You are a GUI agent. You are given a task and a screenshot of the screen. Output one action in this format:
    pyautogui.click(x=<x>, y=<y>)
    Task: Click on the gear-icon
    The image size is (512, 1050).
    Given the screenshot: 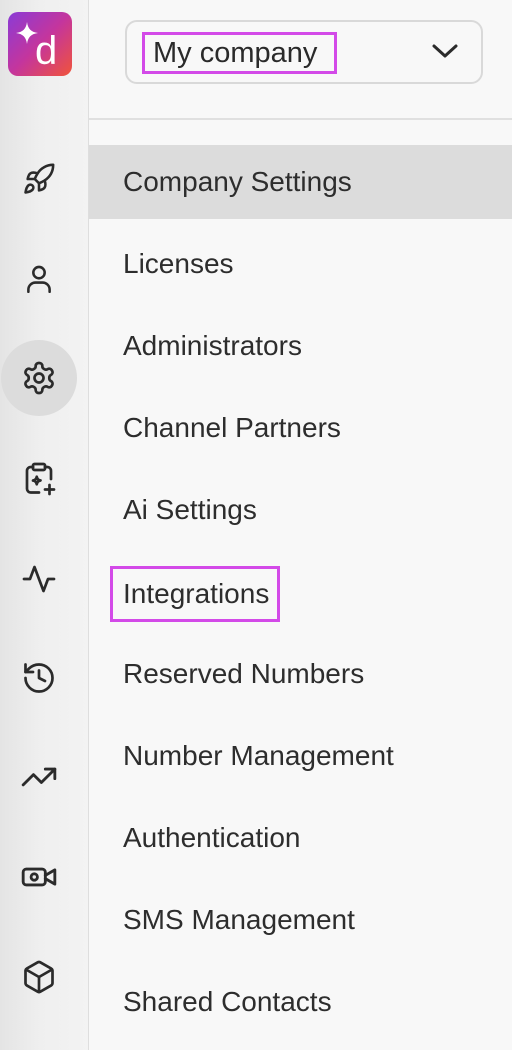 What is the action you would take?
    pyautogui.click(x=39, y=378)
    